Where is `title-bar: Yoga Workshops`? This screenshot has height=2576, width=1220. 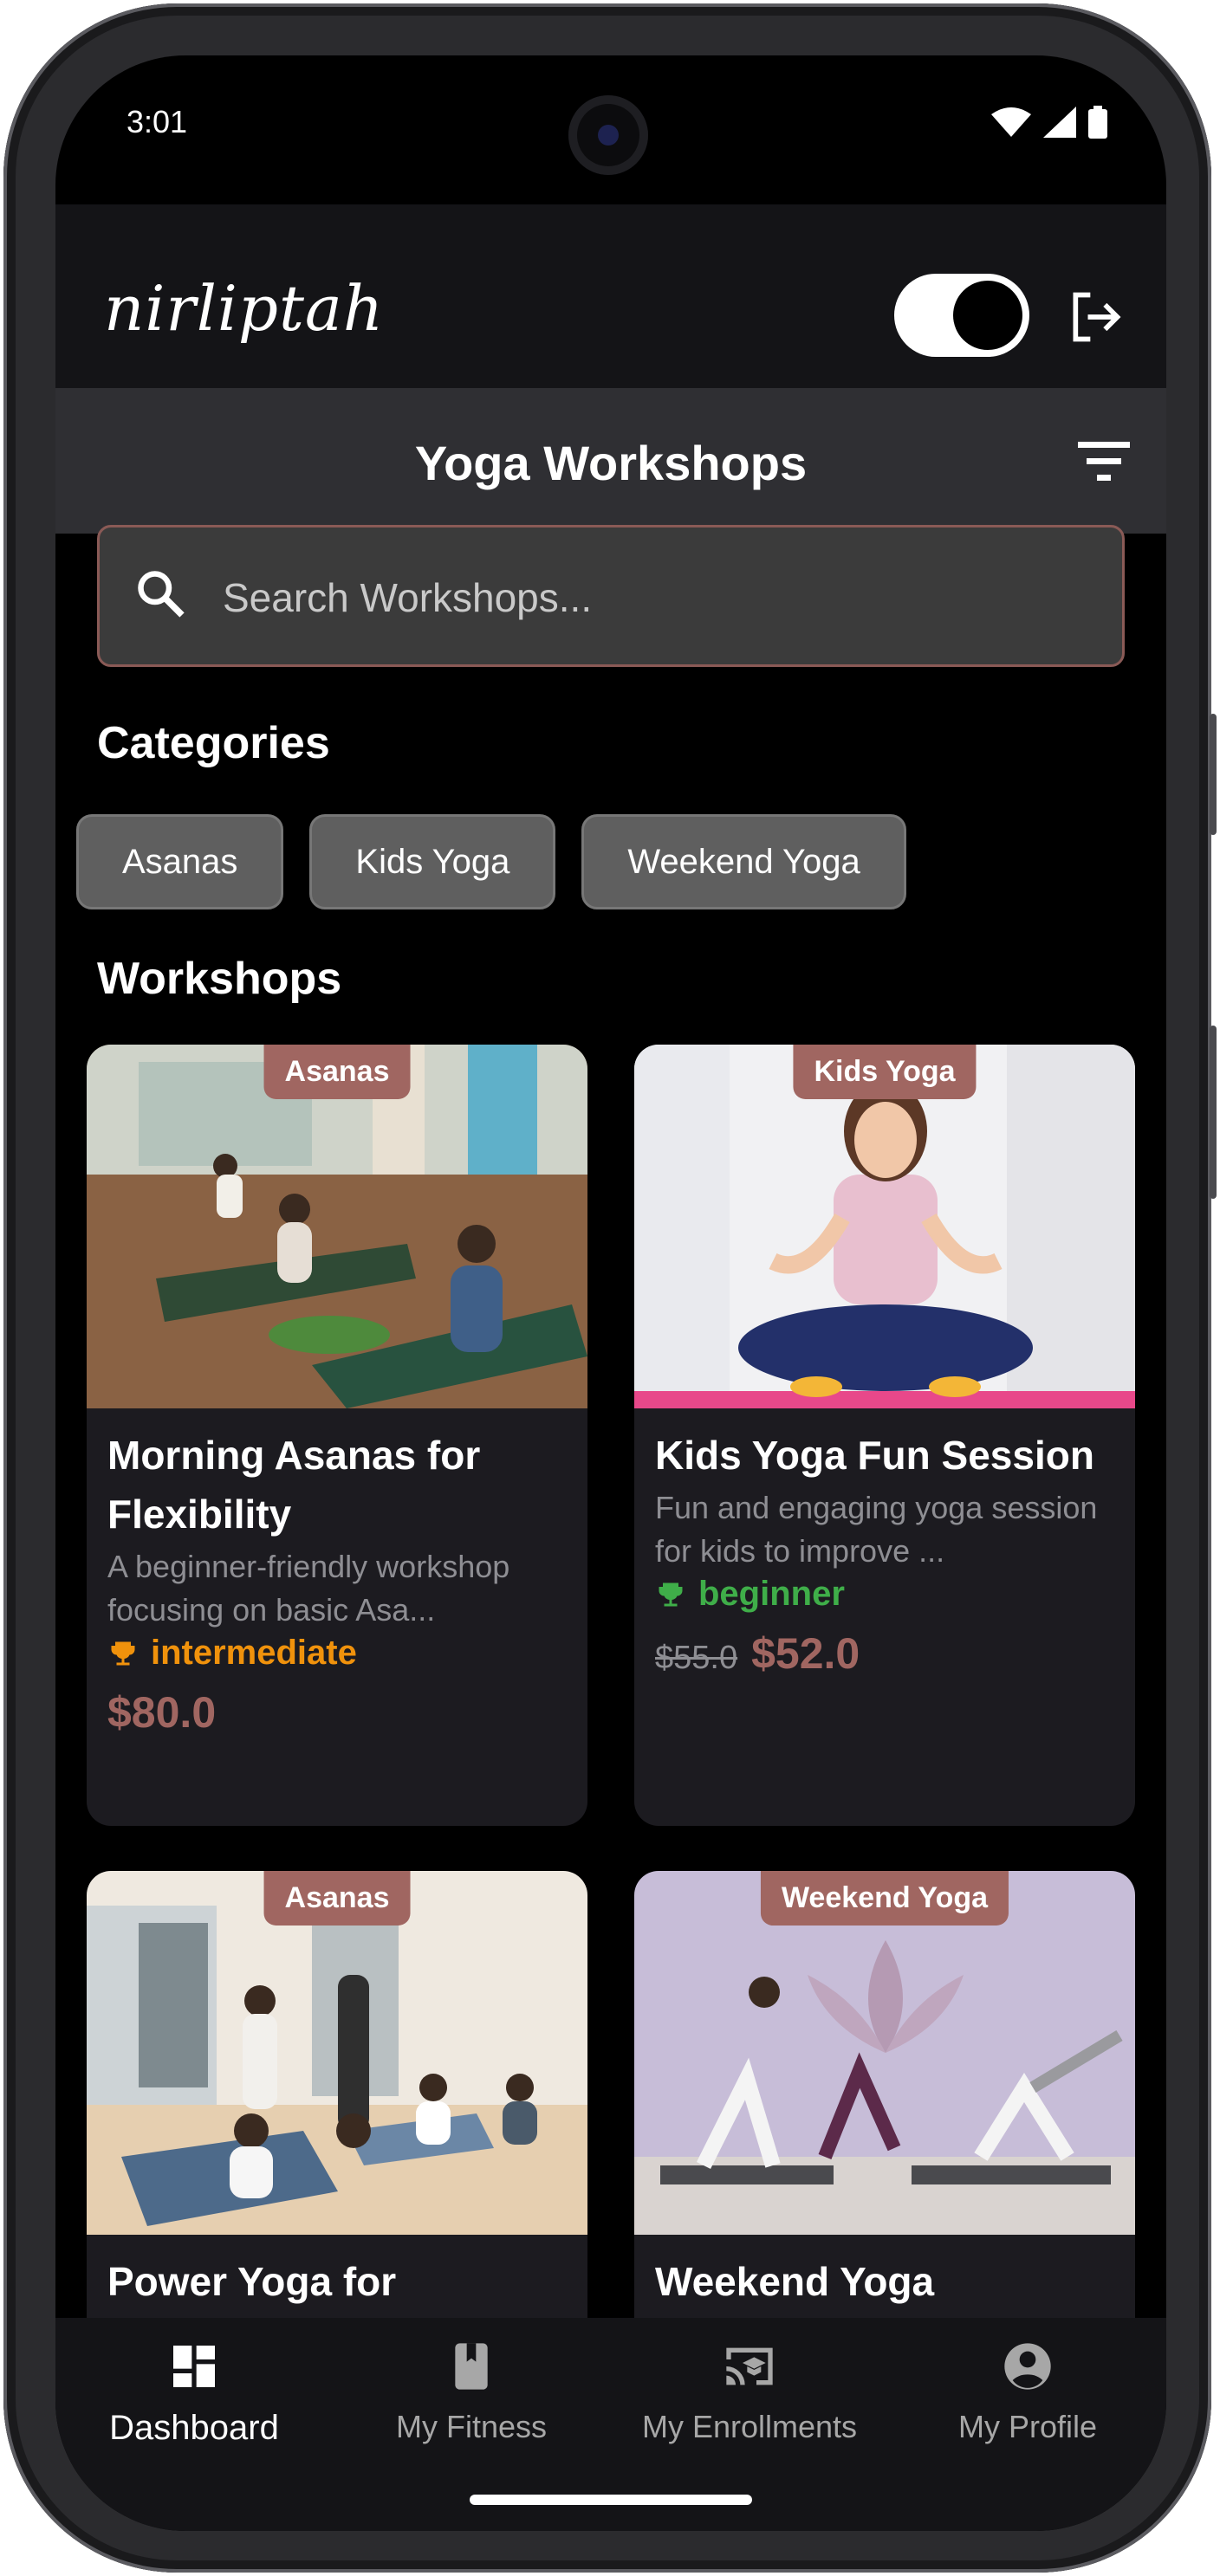
title-bar: Yoga Workshops is located at coordinates (610, 461).